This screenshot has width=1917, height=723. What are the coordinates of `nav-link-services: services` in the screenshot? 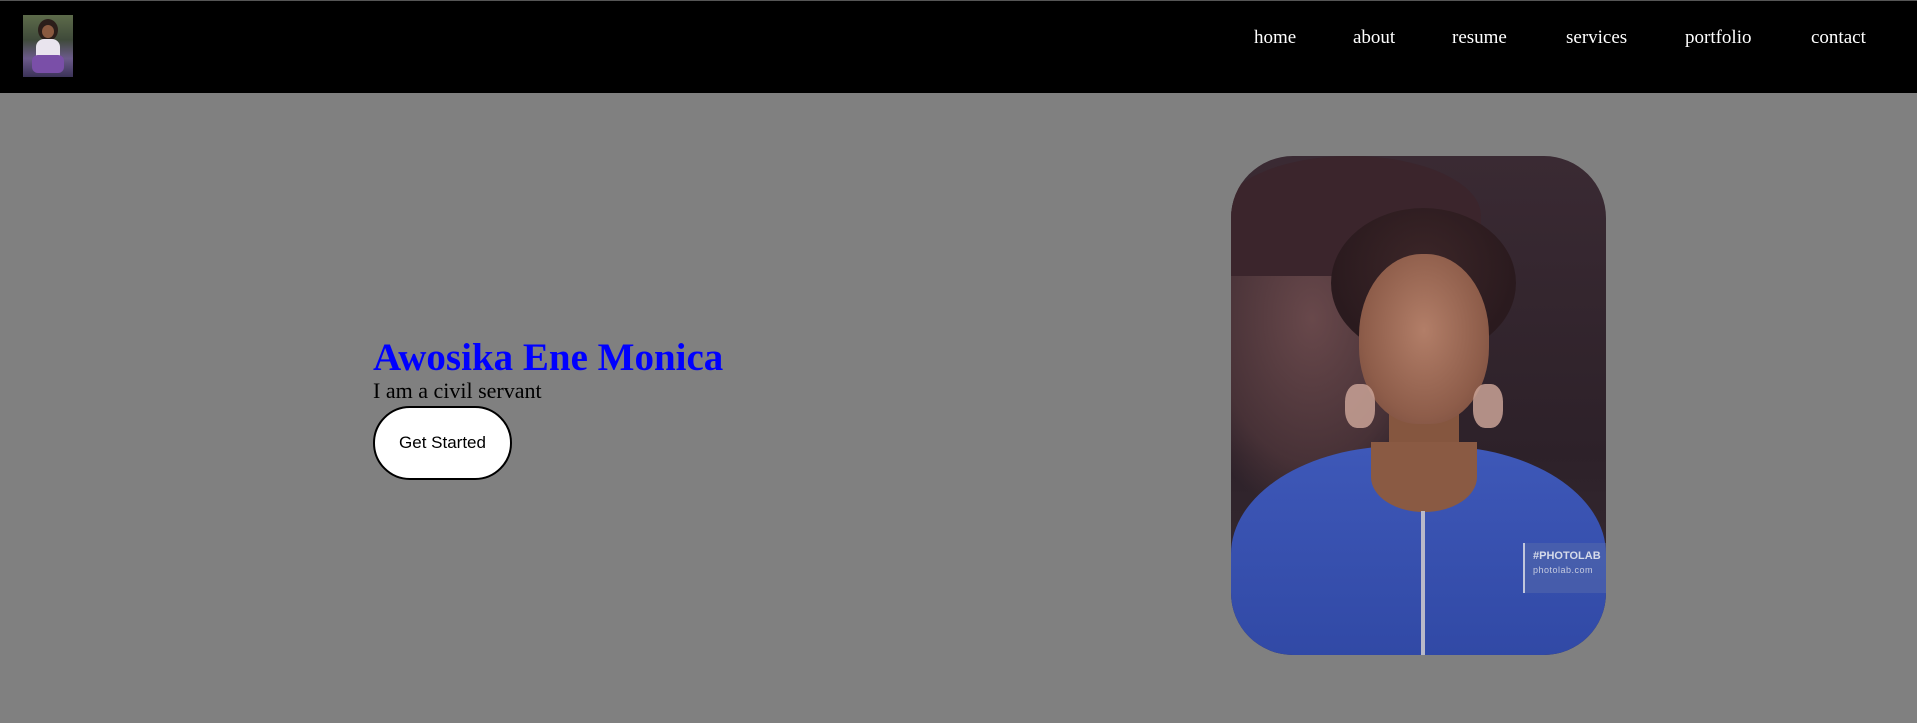 It's located at (1596, 38).